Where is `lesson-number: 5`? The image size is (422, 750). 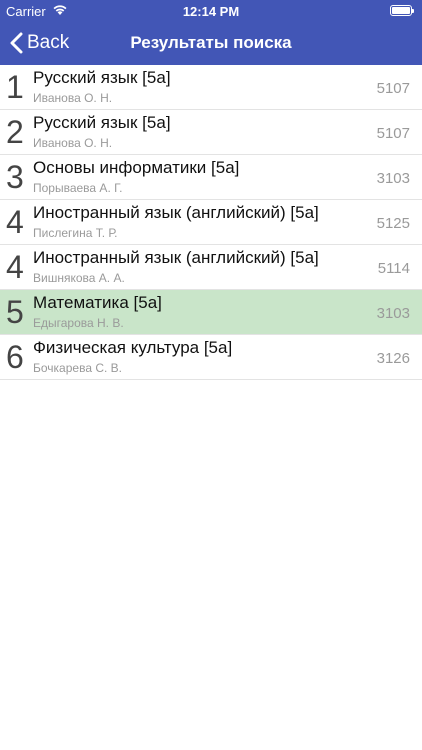
lesson-number: 5 is located at coordinates (15, 312).